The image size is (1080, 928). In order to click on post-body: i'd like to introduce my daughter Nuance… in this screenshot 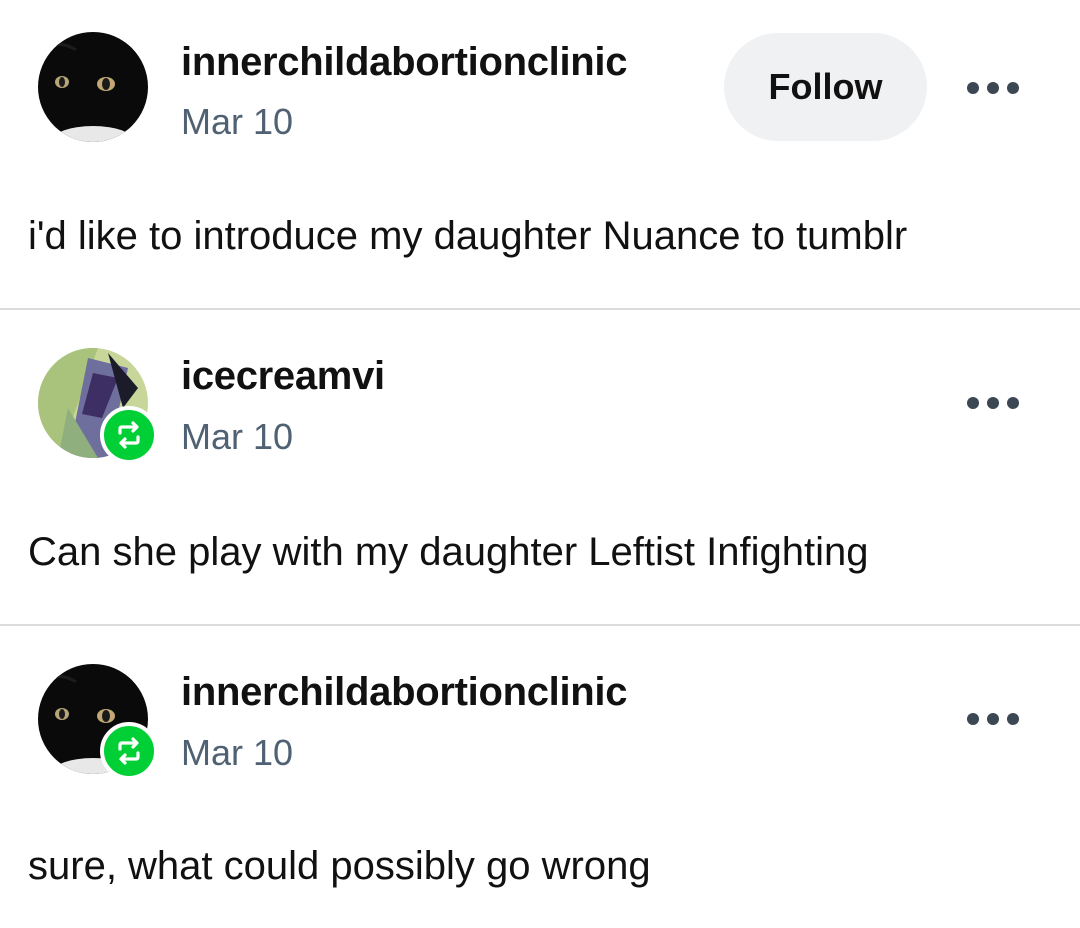, I will do `click(468, 236)`.